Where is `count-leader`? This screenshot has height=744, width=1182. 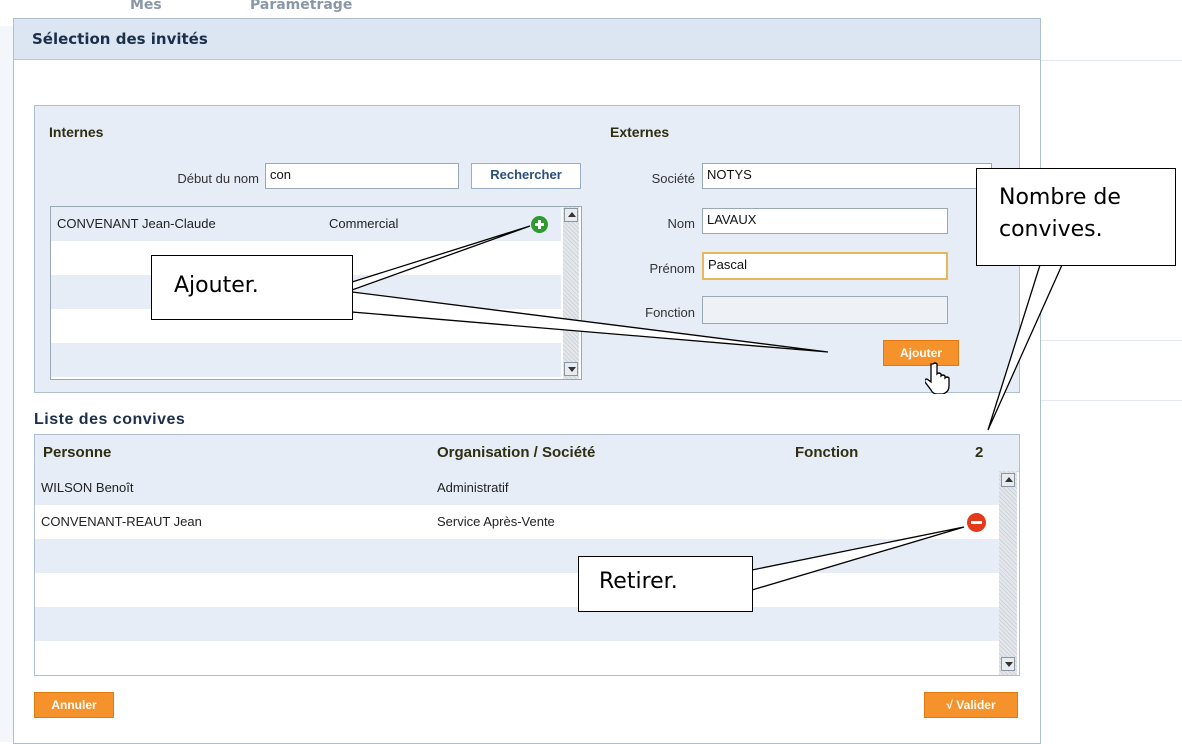 count-leader is located at coordinates (1025, 347).